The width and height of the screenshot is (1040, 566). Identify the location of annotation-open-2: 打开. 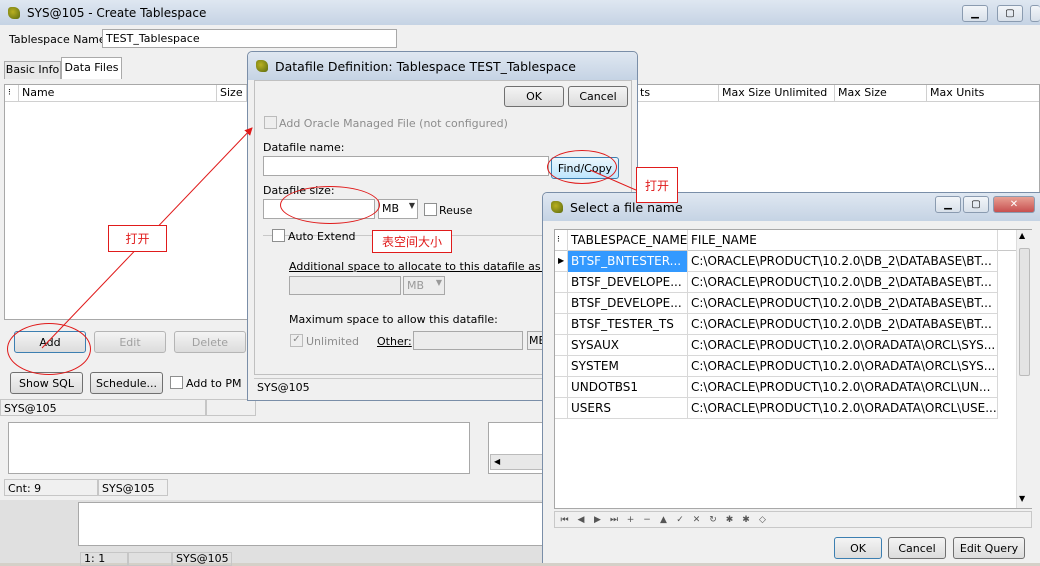
(657, 185).